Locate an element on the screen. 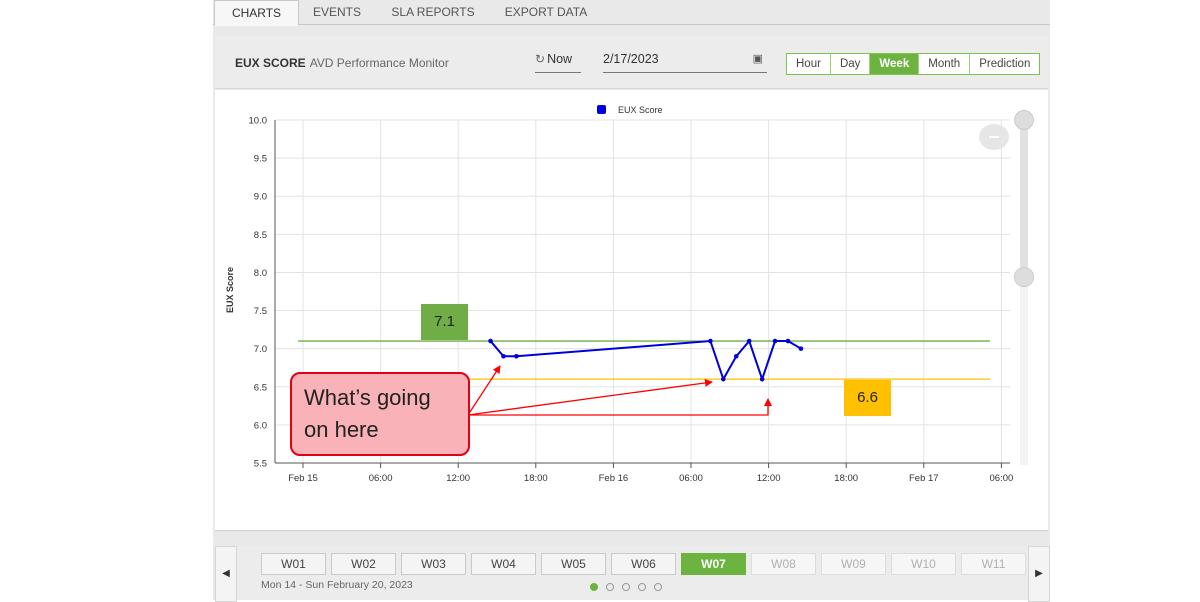  now-label: Now is located at coordinates (560, 59).